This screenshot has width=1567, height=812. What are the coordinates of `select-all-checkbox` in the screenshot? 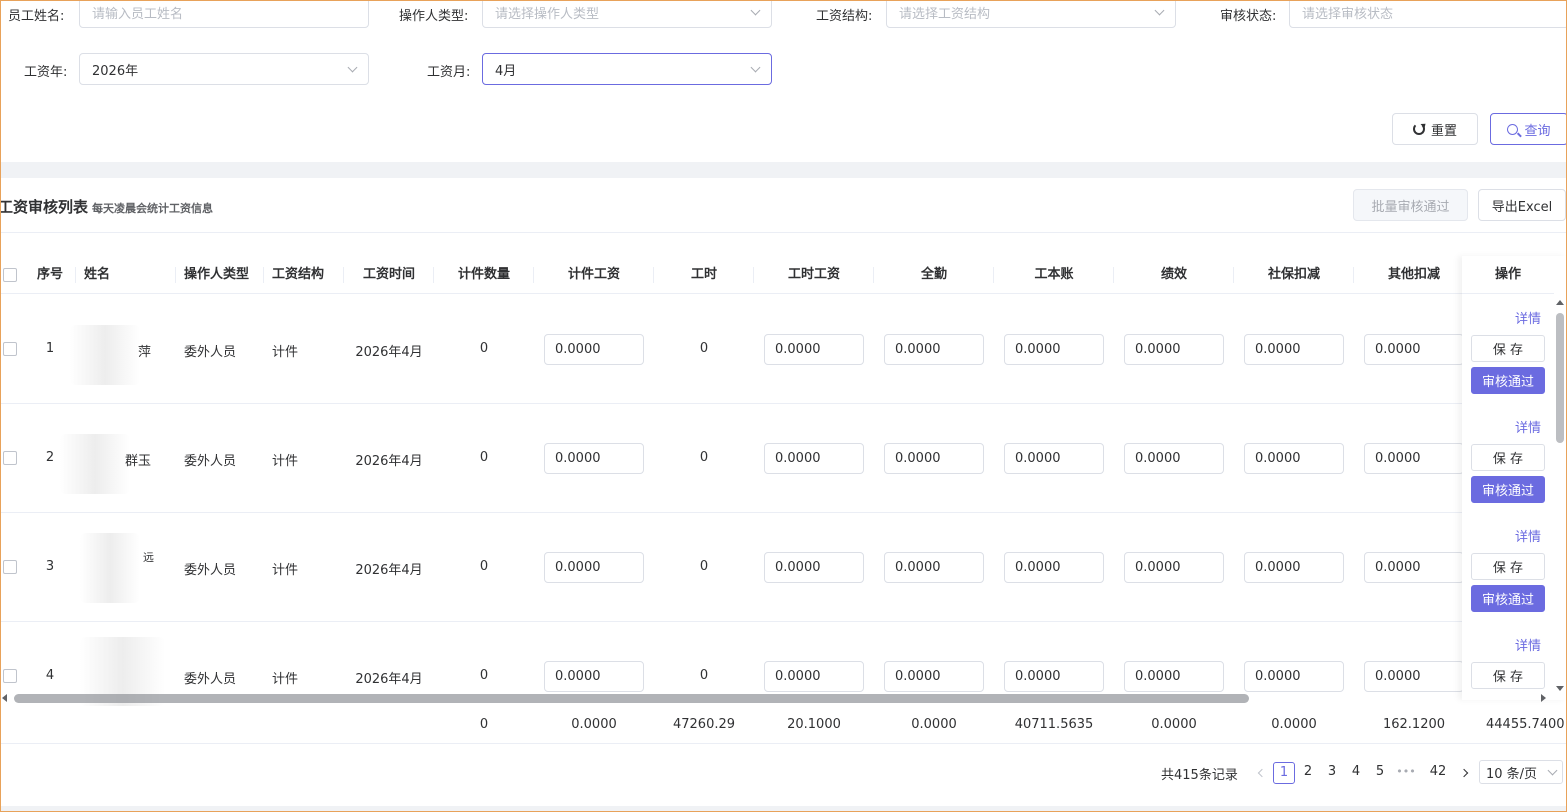 It's located at (10, 275).